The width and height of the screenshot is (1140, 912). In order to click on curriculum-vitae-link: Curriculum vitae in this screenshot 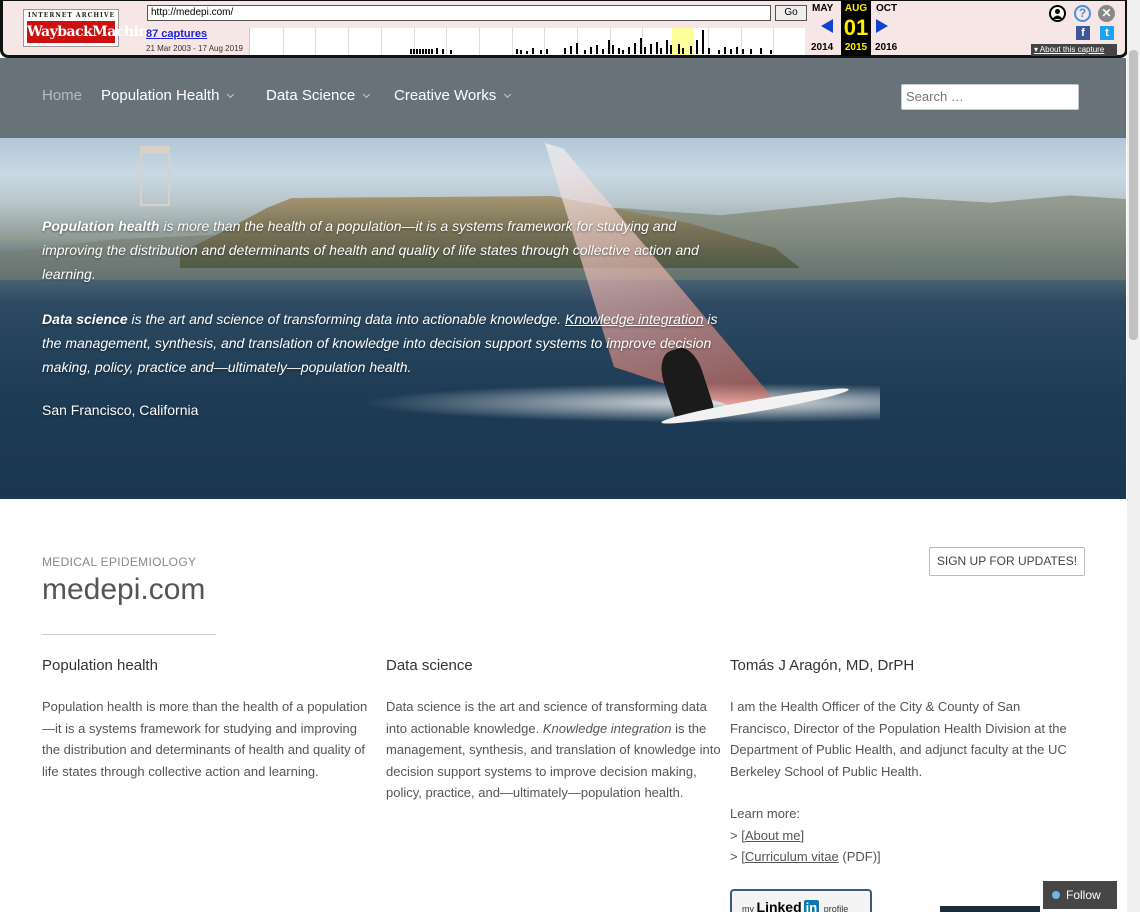, I will do `click(792, 856)`.